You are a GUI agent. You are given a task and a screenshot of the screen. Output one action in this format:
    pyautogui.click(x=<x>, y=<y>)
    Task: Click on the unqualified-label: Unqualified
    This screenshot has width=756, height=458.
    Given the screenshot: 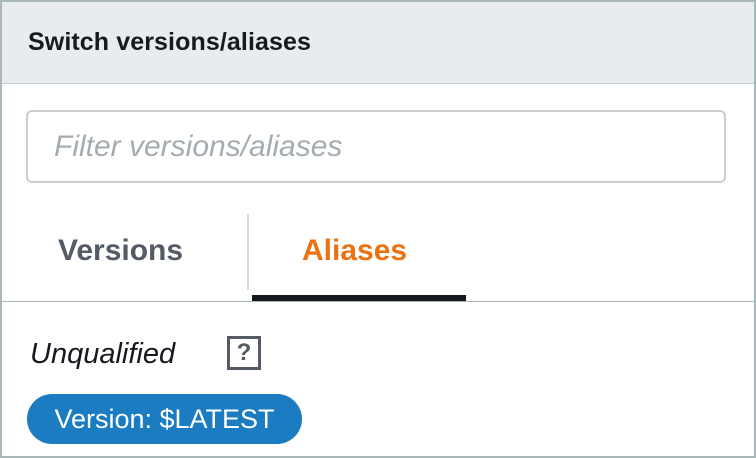 What is the action you would take?
    pyautogui.click(x=103, y=354)
    